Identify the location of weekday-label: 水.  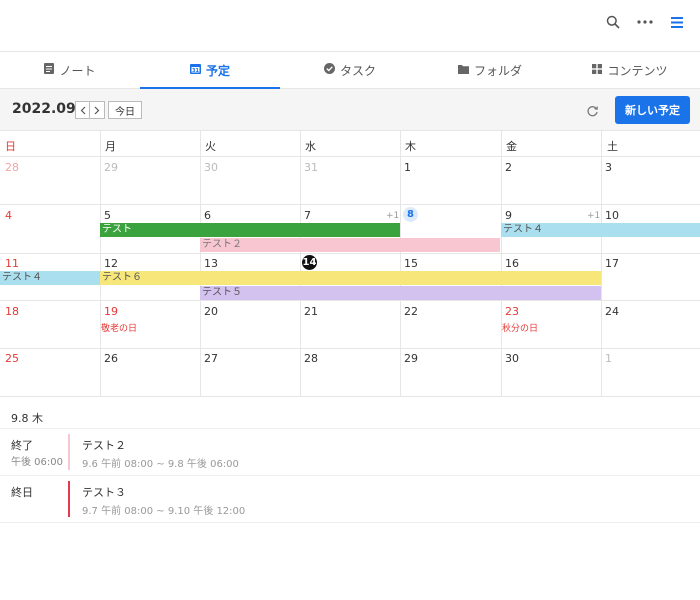
(310, 146).